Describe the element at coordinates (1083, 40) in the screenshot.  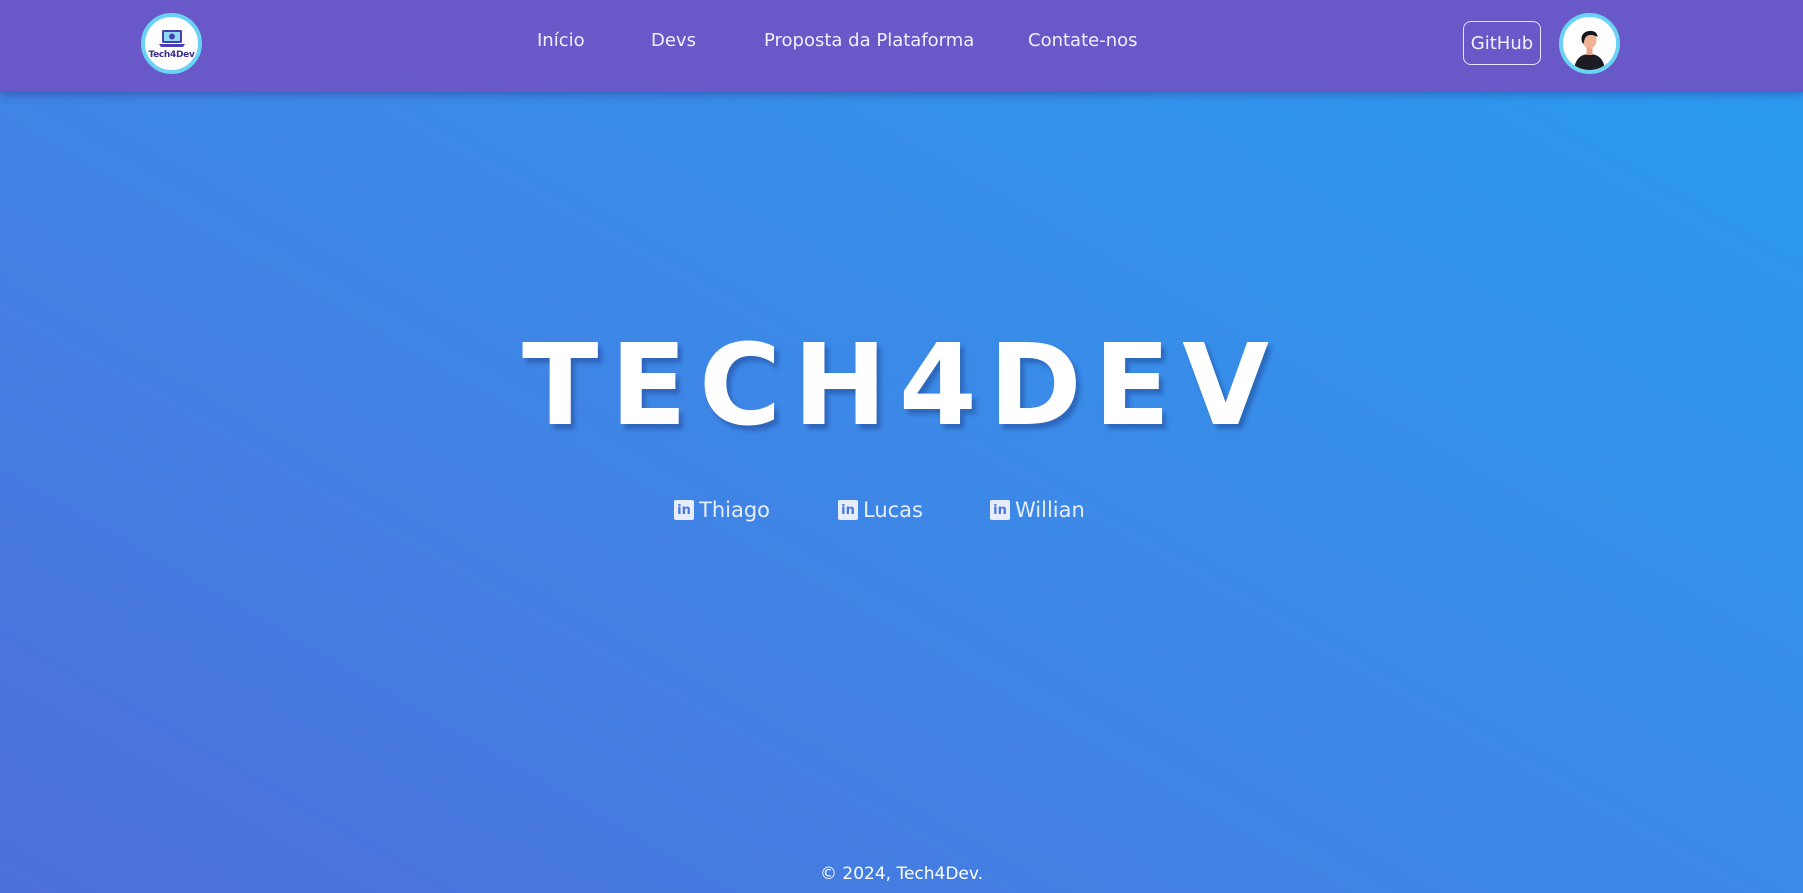
I see `nav-link-contate: Contate-nos` at that location.